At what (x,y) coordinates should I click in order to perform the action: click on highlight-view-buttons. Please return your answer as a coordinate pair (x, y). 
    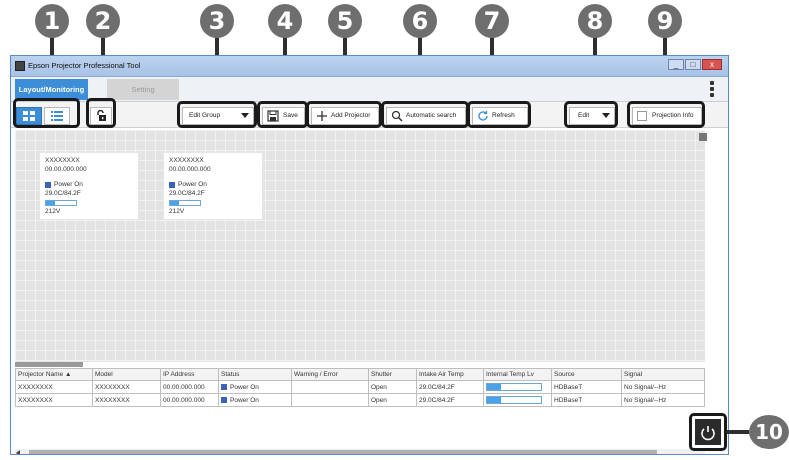
    Looking at the image, I should click on (46, 113).